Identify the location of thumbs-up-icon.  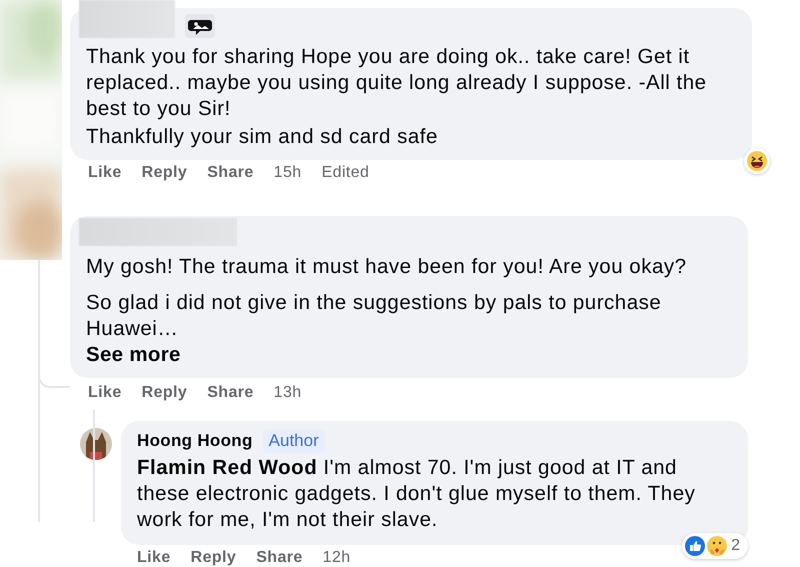
(695, 545).